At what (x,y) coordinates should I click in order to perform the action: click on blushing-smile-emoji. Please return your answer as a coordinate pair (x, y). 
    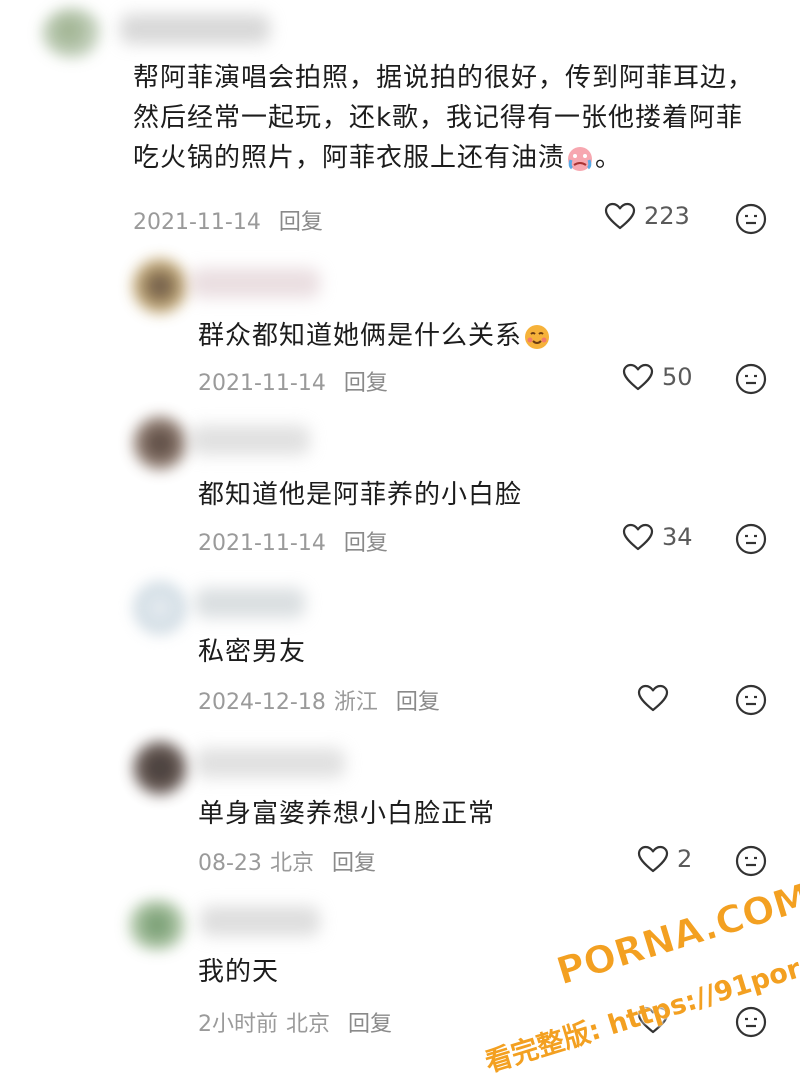
    Looking at the image, I should click on (537, 336).